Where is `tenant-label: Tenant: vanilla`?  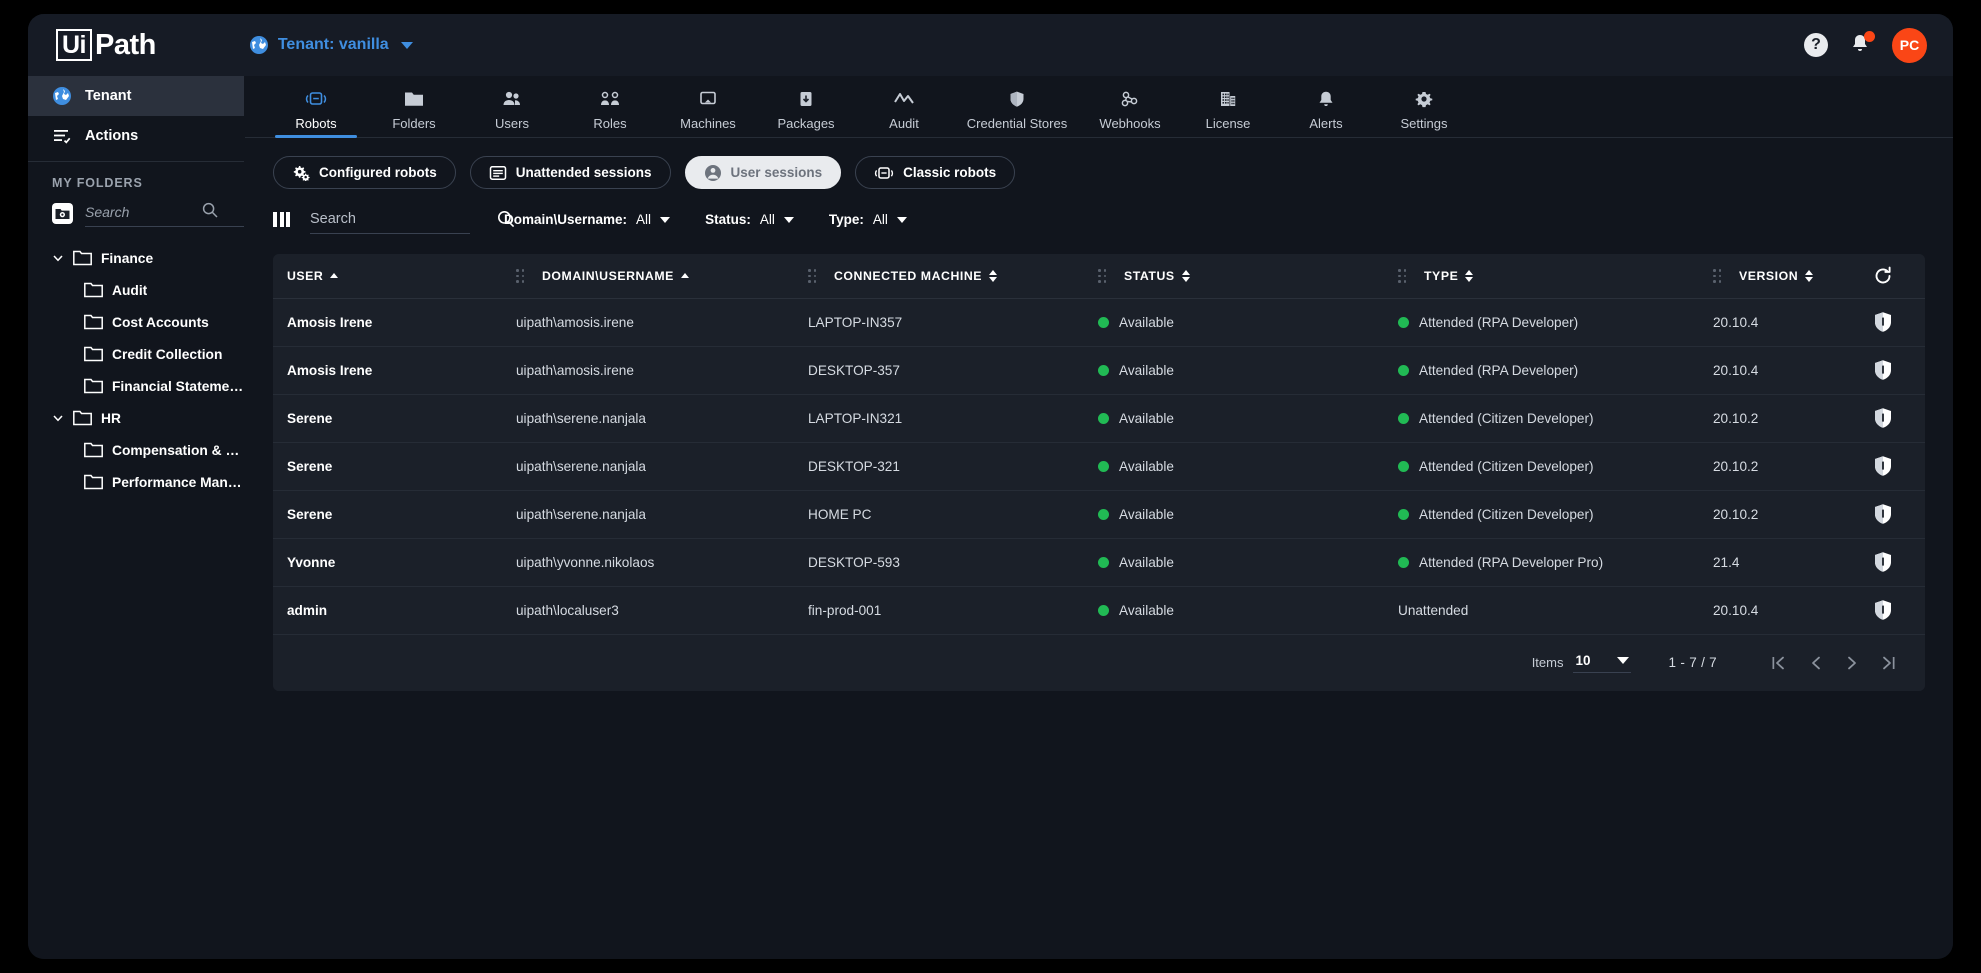
tenant-label: Tenant: vanilla is located at coordinates (333, 44).